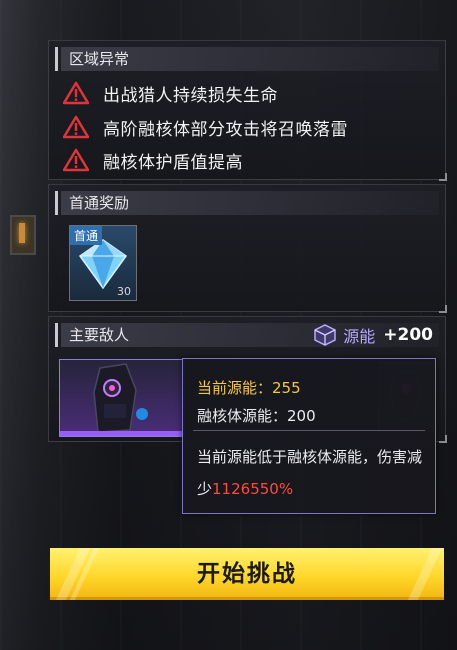  What do you see at coordinates (309, 430) in the screenshot?
I see `tooltip-divider` at bounding box center [309, 430].